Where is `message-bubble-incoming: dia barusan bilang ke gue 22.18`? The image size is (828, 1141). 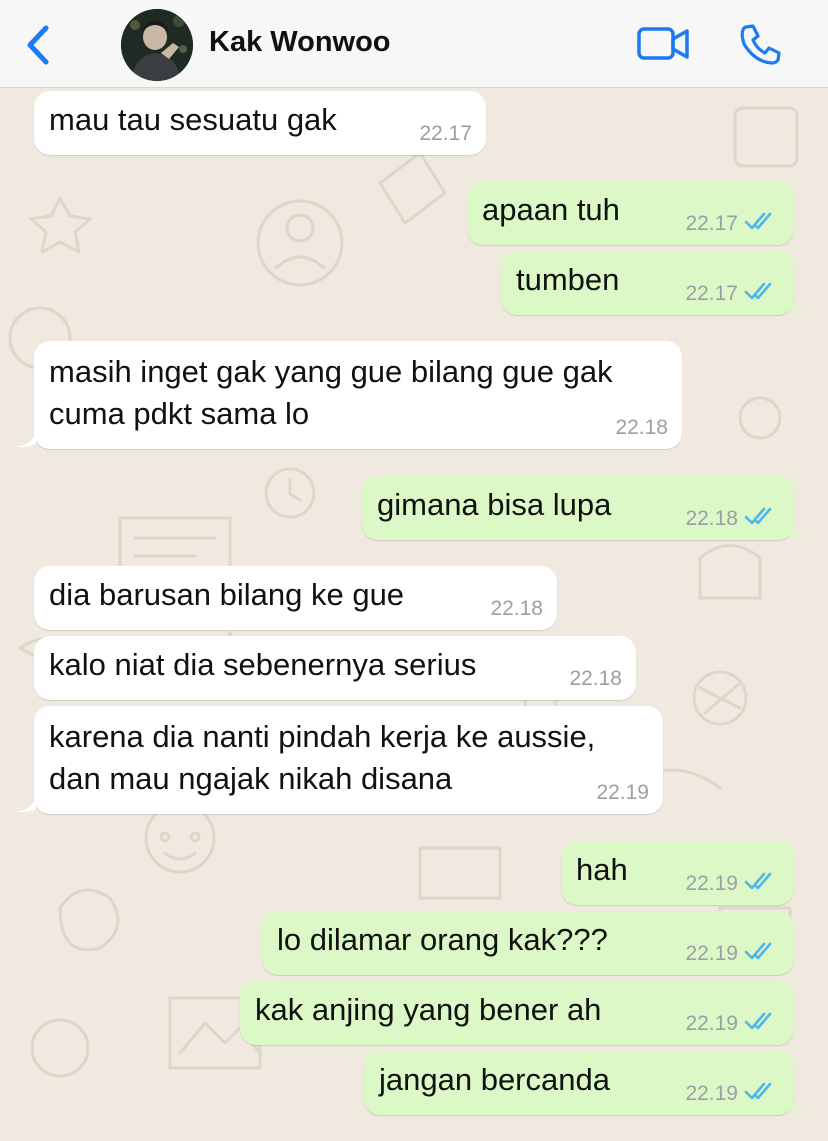
message-bubble-incoming: dia barusan bilang ke gue 22.18 is located at coordinates (295, 598).